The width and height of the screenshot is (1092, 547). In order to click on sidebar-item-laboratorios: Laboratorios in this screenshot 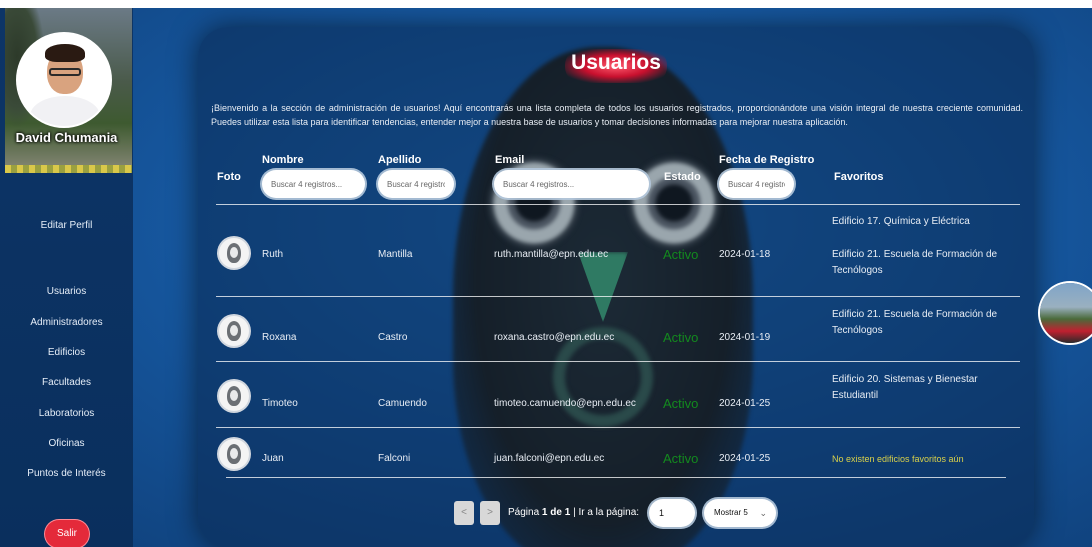, I will do `click(66, 413)`.